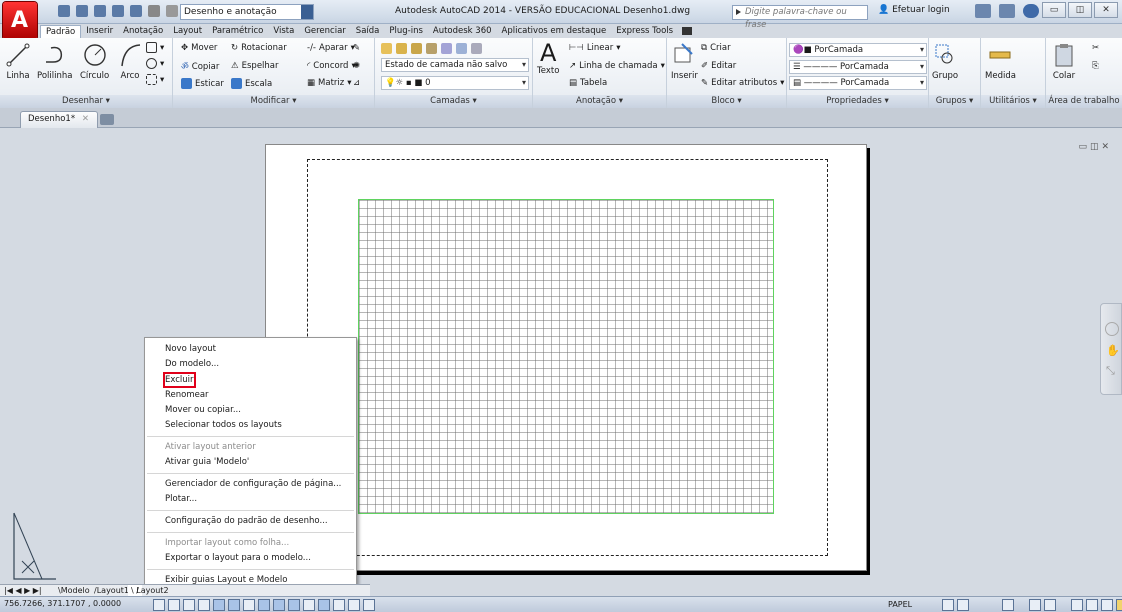 This screenshot has width=1122, height=612. I want to click on zoom-icon: ⤡, so click(1110, 371).